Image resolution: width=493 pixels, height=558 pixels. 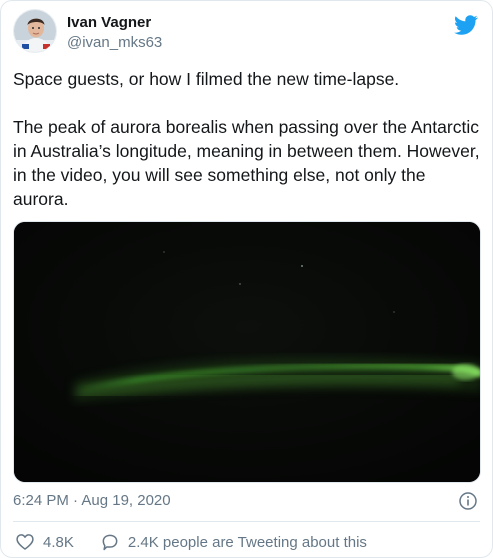 What do you see at coordinates (468, 501) in the screenshot?
I see `info-icon` at bounding box center [468, 501].